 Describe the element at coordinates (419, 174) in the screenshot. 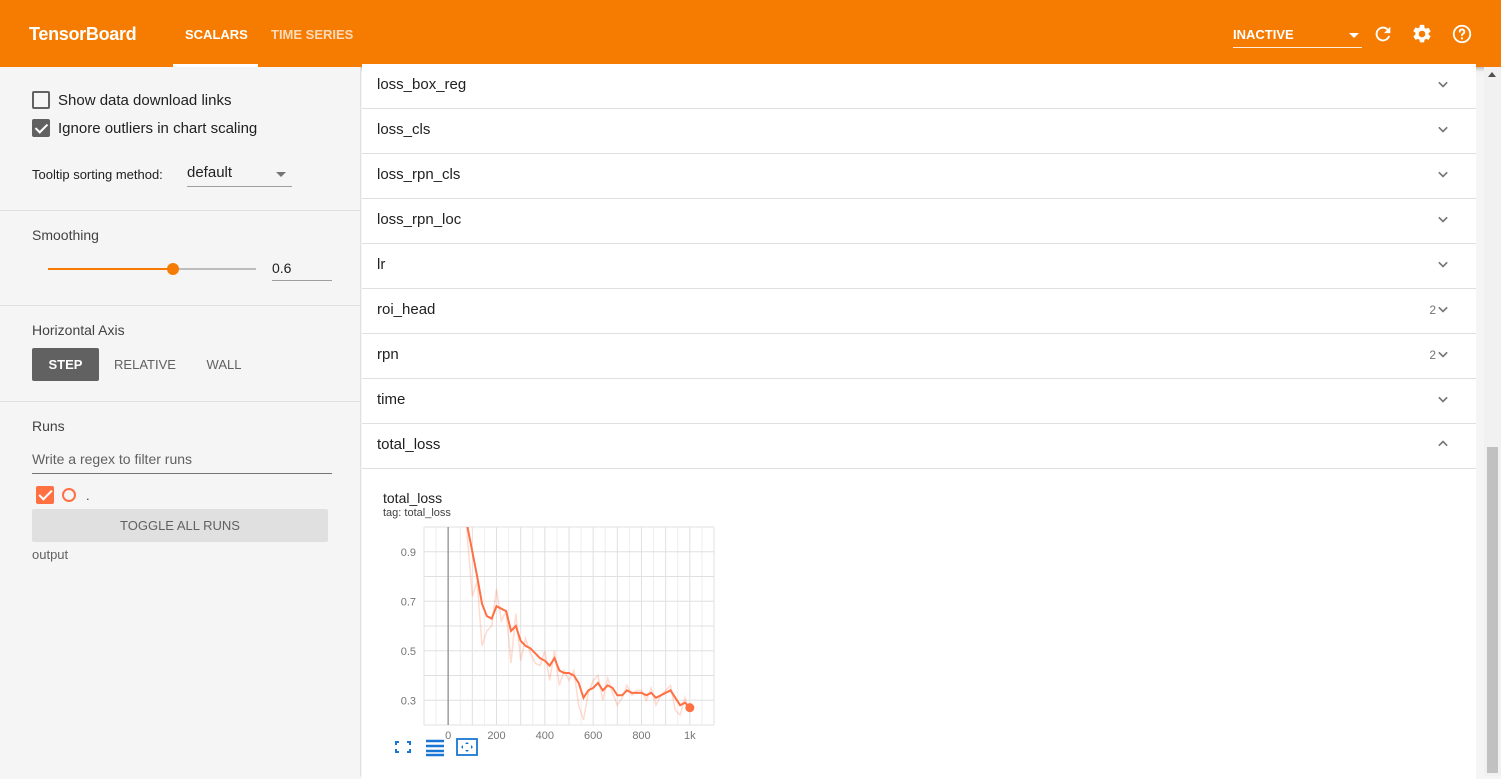

I see `category-name: loss_rpn_cls` at that location.